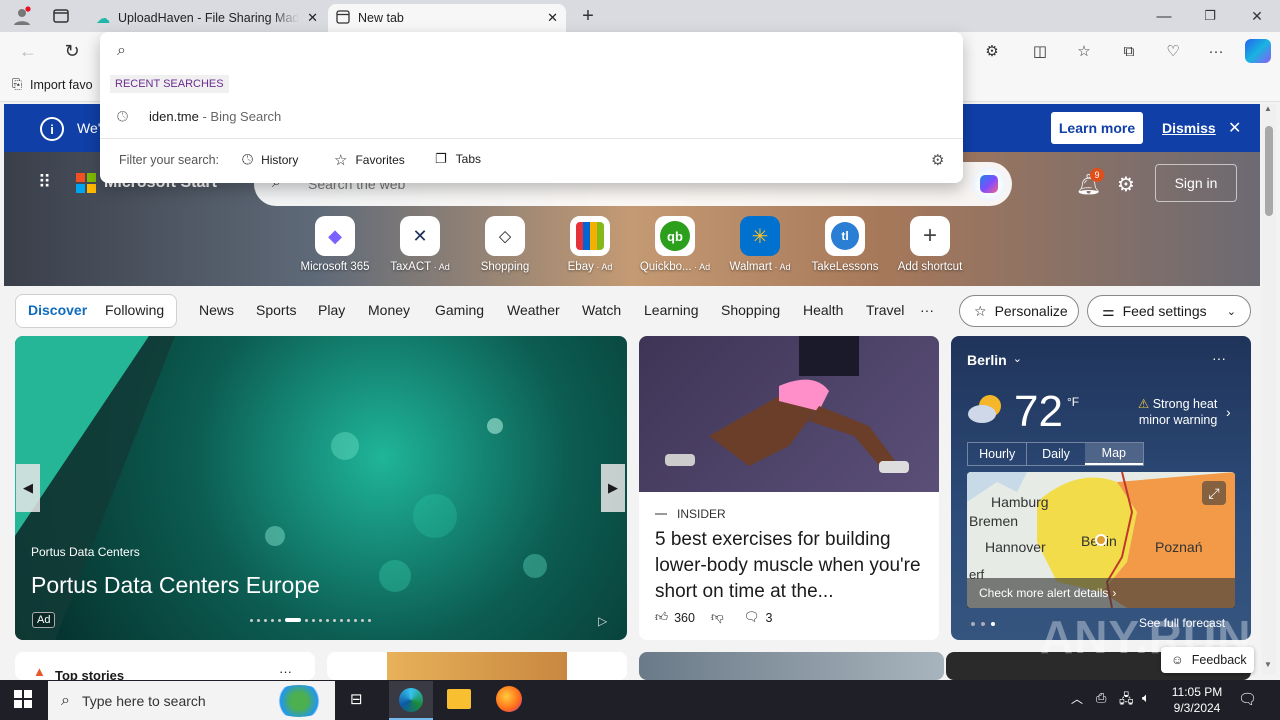 The width and height of the screenshot is (1280, 720). Describe the element at coordinates (1258, 51) in the screenshot. I see `copilot-icon` at that location.